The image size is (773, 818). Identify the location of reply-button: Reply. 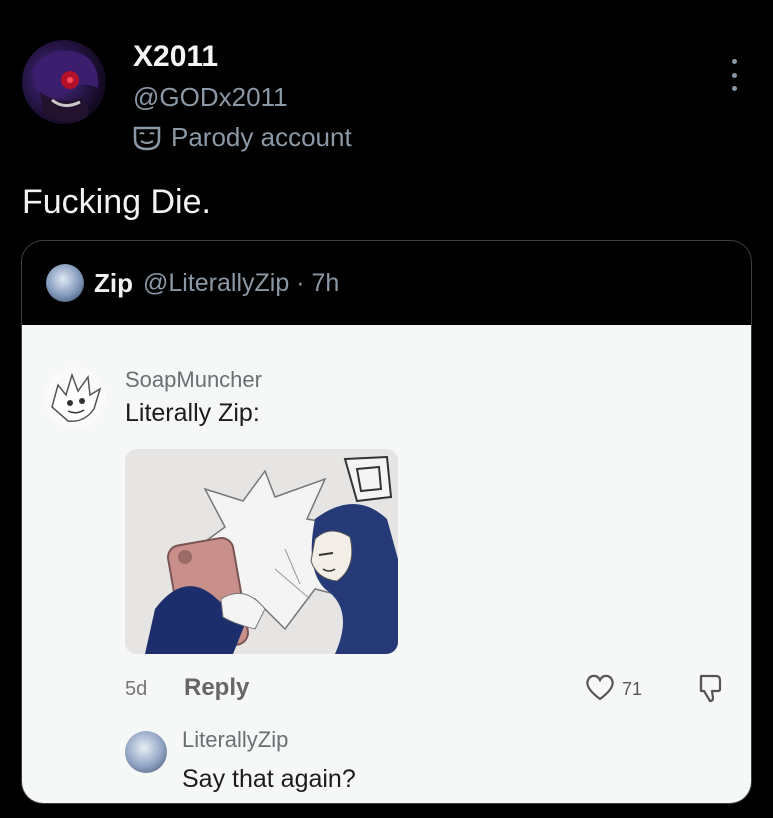
(216, 688).